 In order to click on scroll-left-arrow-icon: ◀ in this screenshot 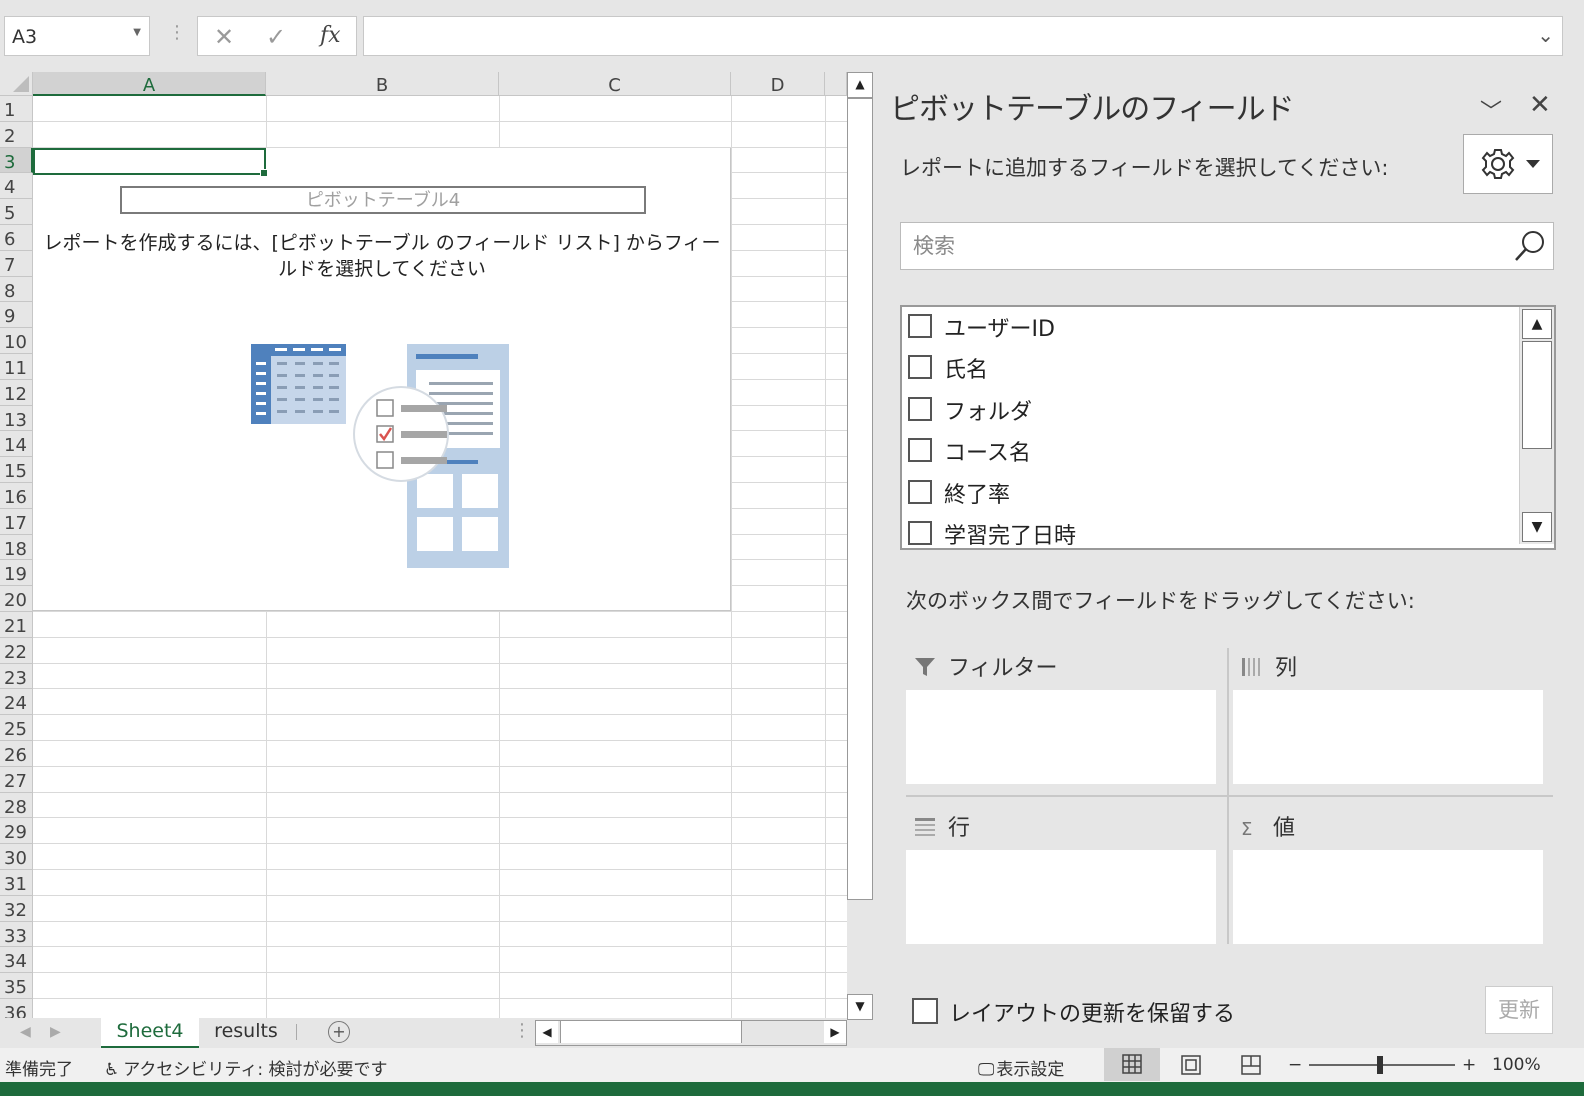, I will do `click(547, 1032)`.